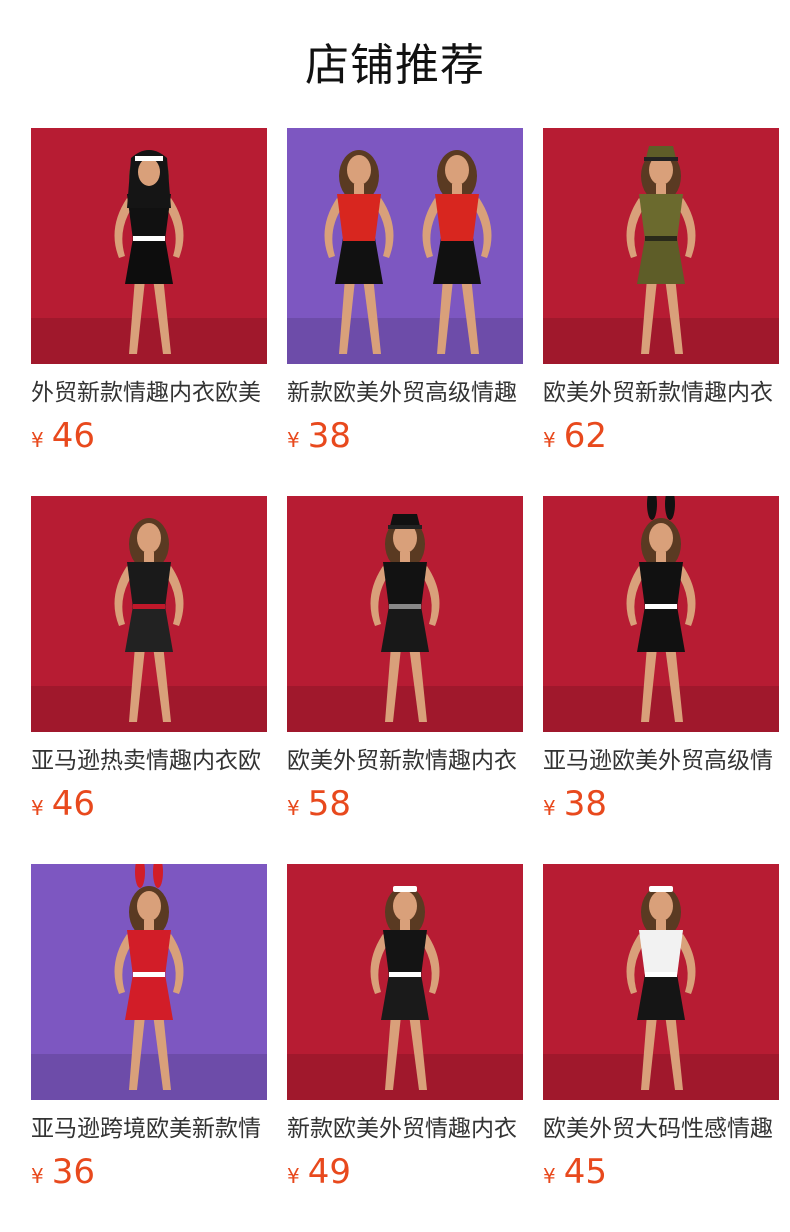 The width and height of the screenshot is (790, 1232). What do you see at coordinates (405, 393) in the screenshot?
I see `product-title: 新款欧美外贸高级情趣` at bounding box center [405, 393].